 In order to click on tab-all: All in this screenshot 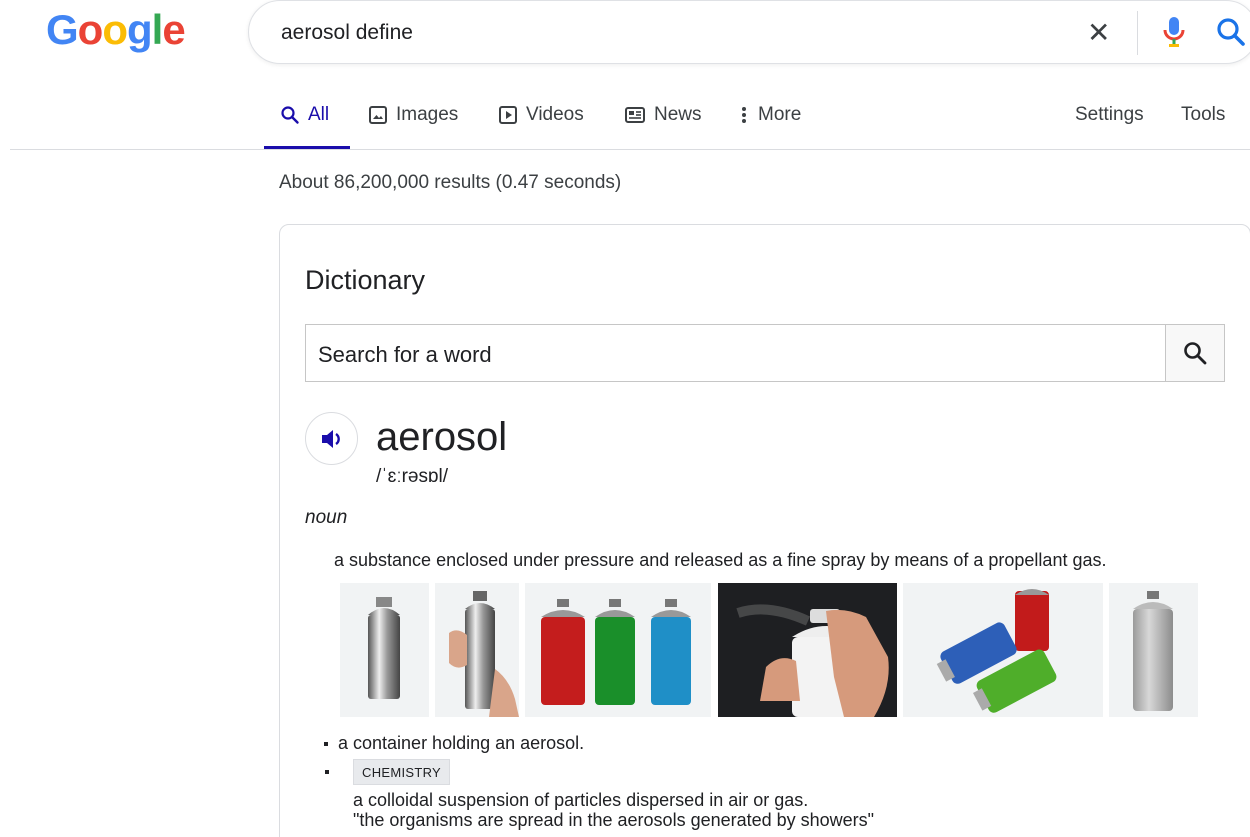, I will do `click(307, 123)`.